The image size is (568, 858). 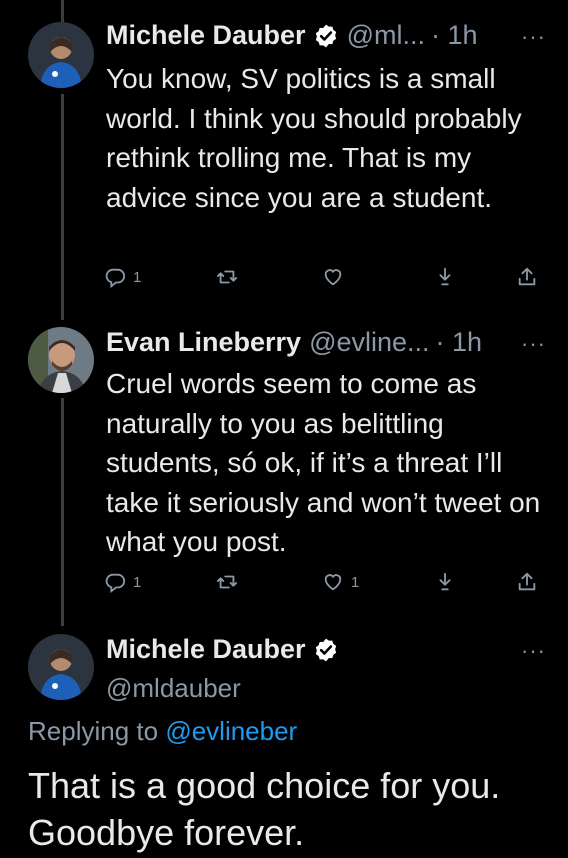 What do you see at coordinates (355, 582) in the screenshot?
I see `like-count: 1` at bounding box center [355, 582].